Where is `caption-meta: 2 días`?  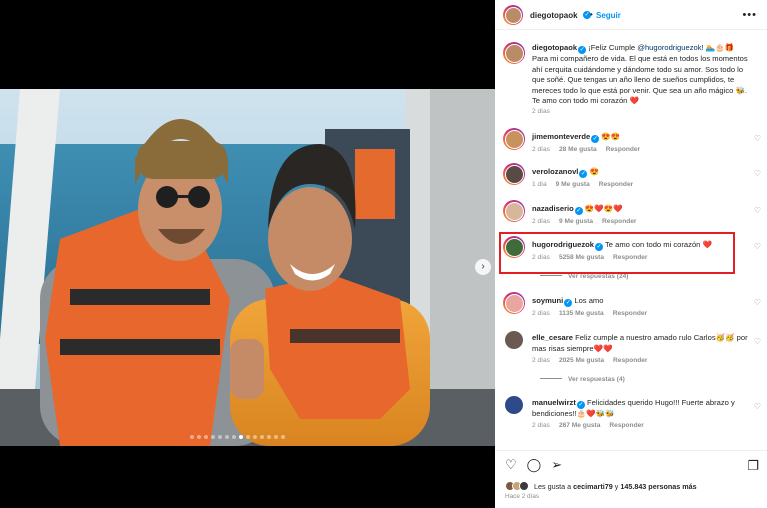 caption-meta: 2 días is located at coordinates (541, 111).